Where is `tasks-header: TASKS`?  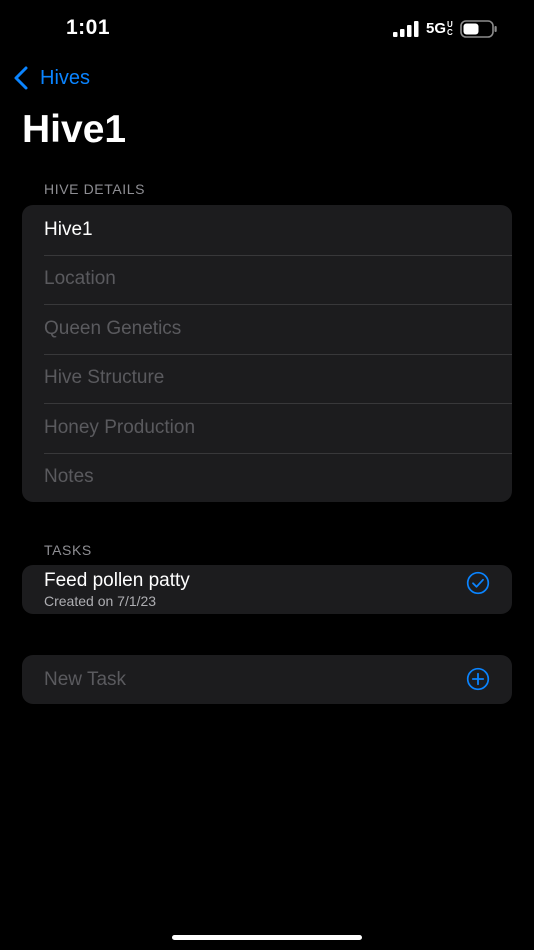 tasks-header: TASKS is located at coordinates (68, 550).